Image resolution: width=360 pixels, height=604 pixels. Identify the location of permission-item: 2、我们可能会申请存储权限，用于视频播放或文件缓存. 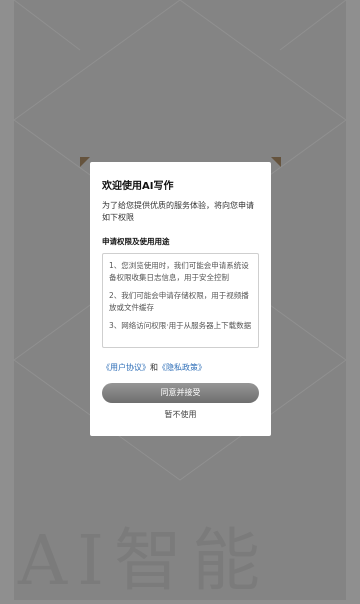
(179, 301).